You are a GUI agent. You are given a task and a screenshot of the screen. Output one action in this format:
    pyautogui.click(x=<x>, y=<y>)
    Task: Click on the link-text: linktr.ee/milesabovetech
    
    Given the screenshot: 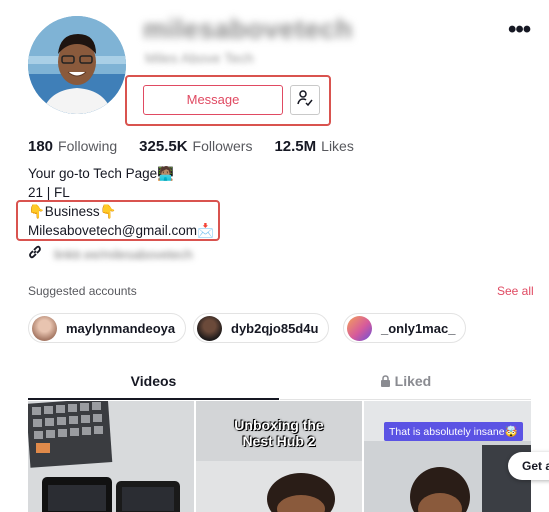 What is the action you would take?
    pyautogui.click(x=123, y=254)
    